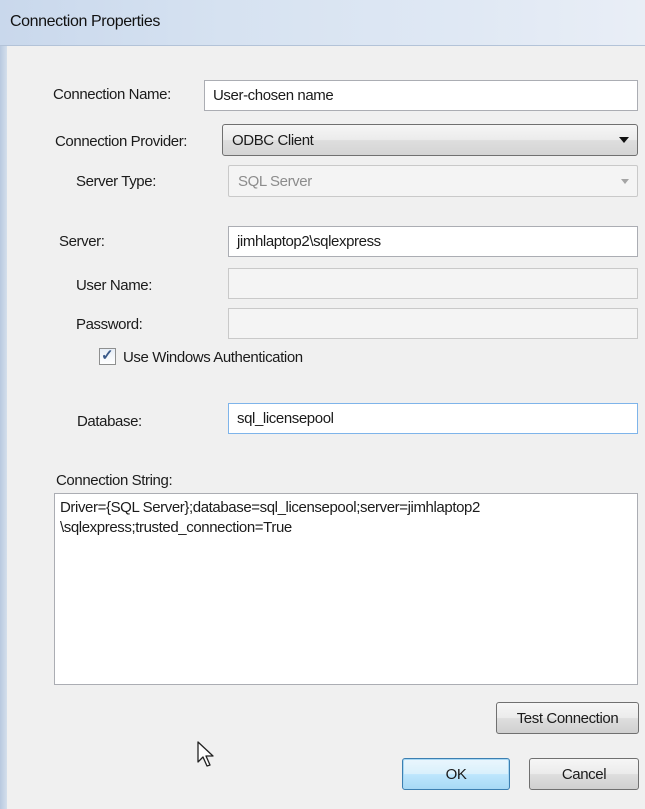 The height and width of the screenshot is (809, 645). Describe the element at coordinates (421, 95) in the screenshot. I see `connection-name-input: User-chosen name` at that location.